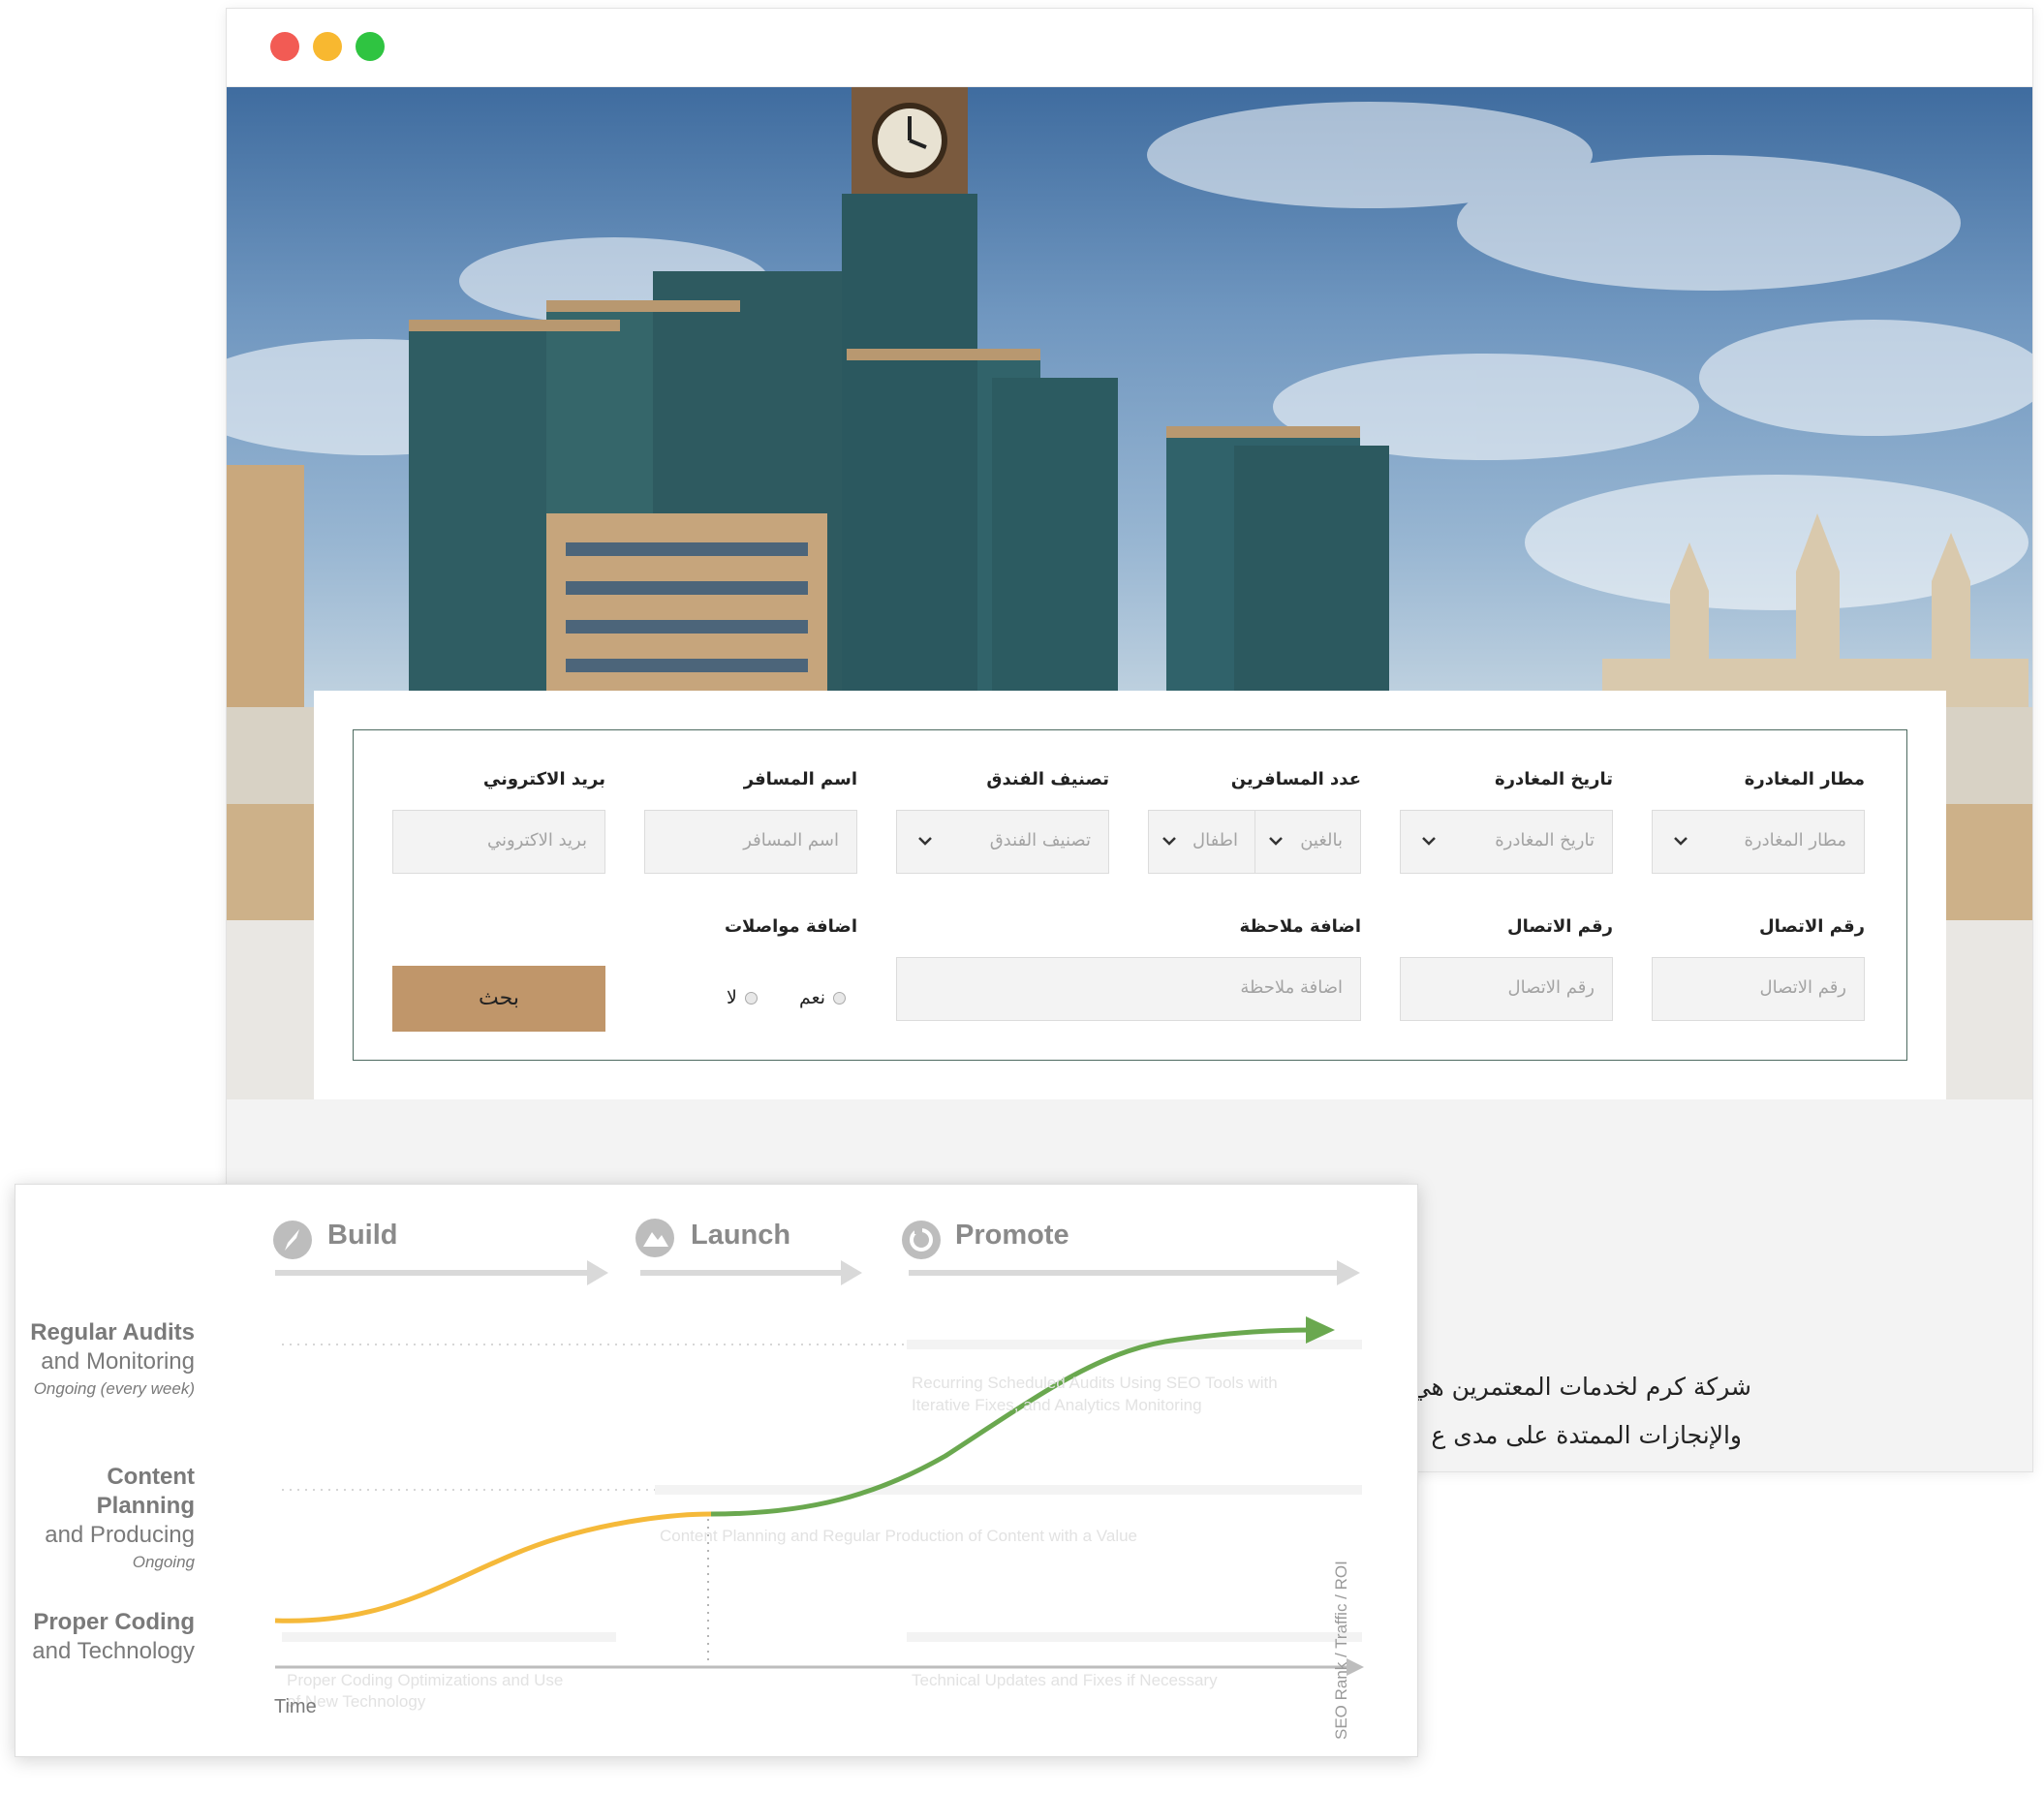  Describe the element at coordinates (732, 997) in the screenshot. I see `transport-no-label: لا` at that location.